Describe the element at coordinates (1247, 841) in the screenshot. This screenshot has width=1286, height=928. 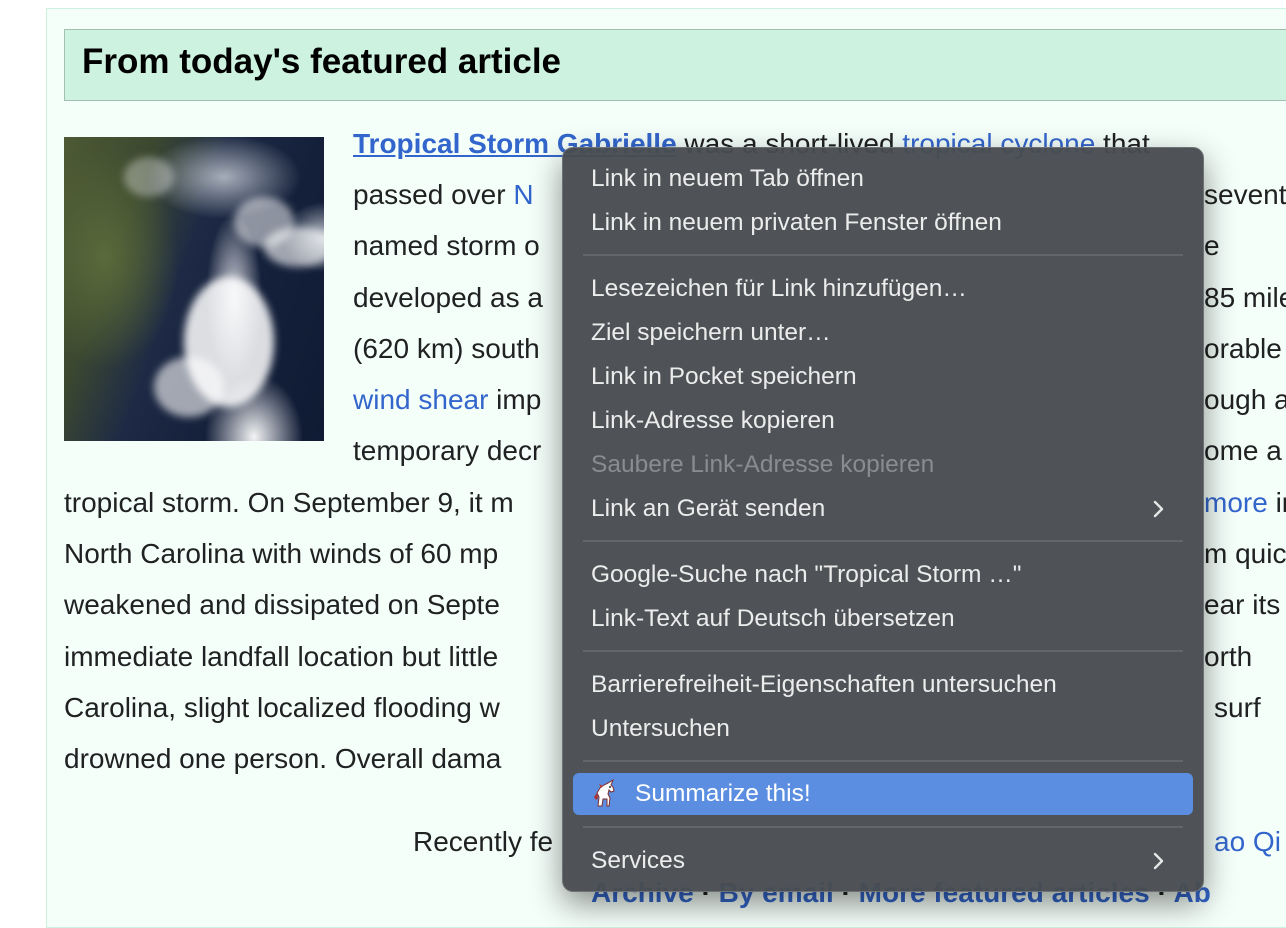
I see `recently-featured-link: ao Qi` at that location.